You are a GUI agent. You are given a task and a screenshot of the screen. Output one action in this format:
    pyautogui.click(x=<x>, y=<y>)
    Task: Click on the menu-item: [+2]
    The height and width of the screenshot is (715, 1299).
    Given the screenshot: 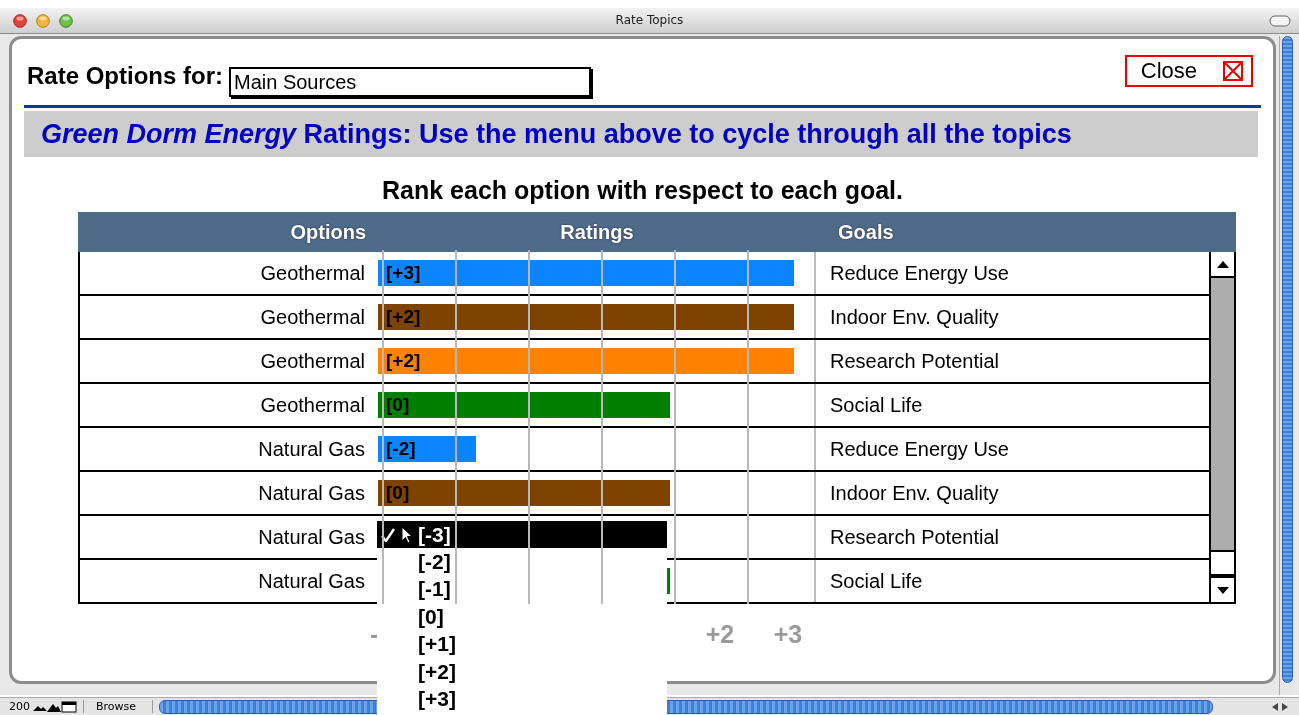 What is the action you would take?
    pyautogui.click(x=522, y=671)
    